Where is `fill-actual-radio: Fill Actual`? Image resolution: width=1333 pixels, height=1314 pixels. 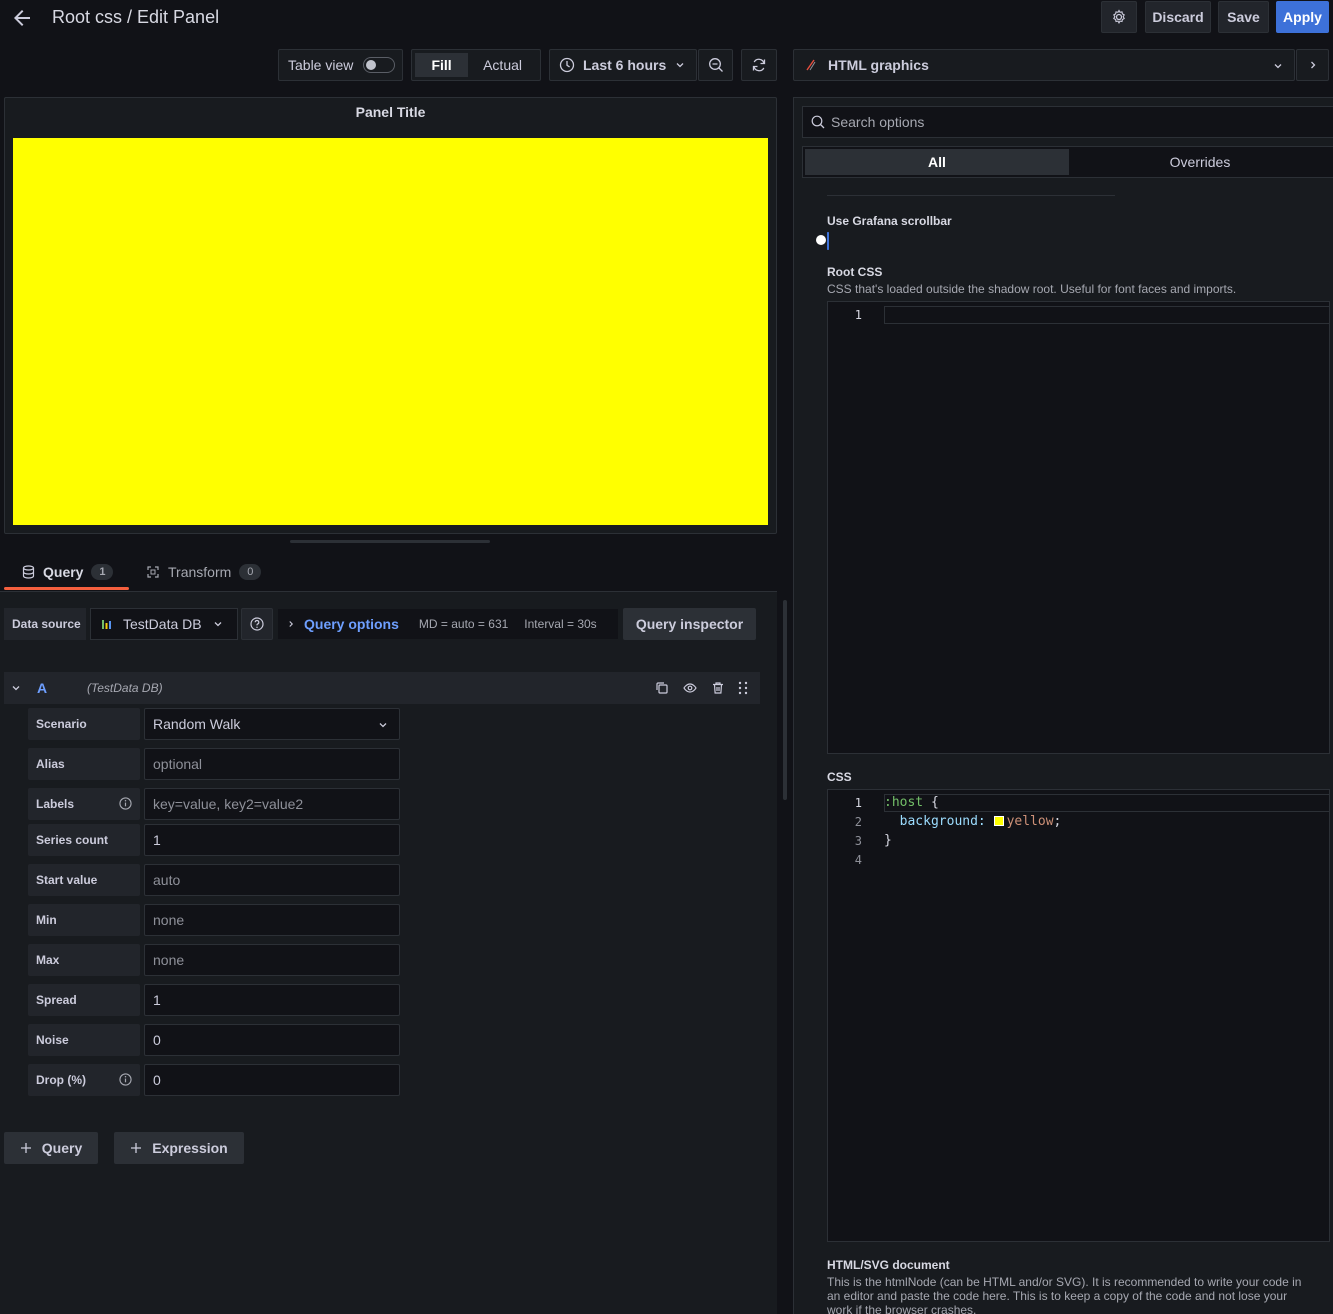
fill-actual-radio: Fill Actual is located at coordinates (476, 65).